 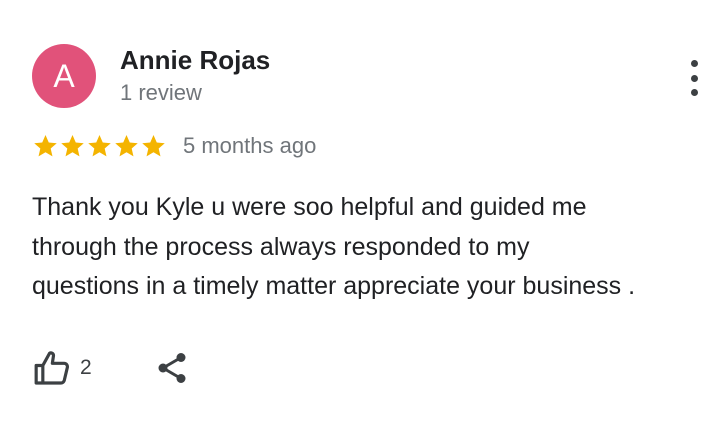 What do you see at coordinates (694, 63) in the screenshot?
I see `more-vert-icon` at bounding box center [694, 63].